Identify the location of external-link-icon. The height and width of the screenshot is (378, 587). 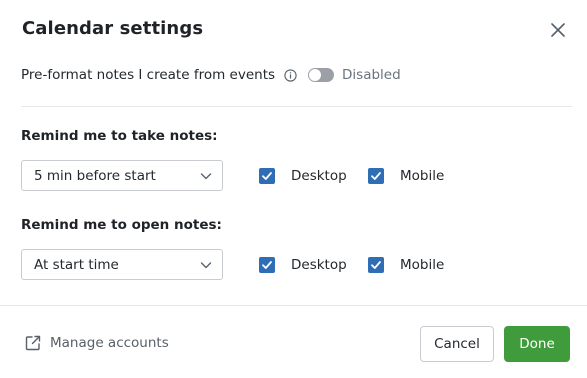
(33, 343).